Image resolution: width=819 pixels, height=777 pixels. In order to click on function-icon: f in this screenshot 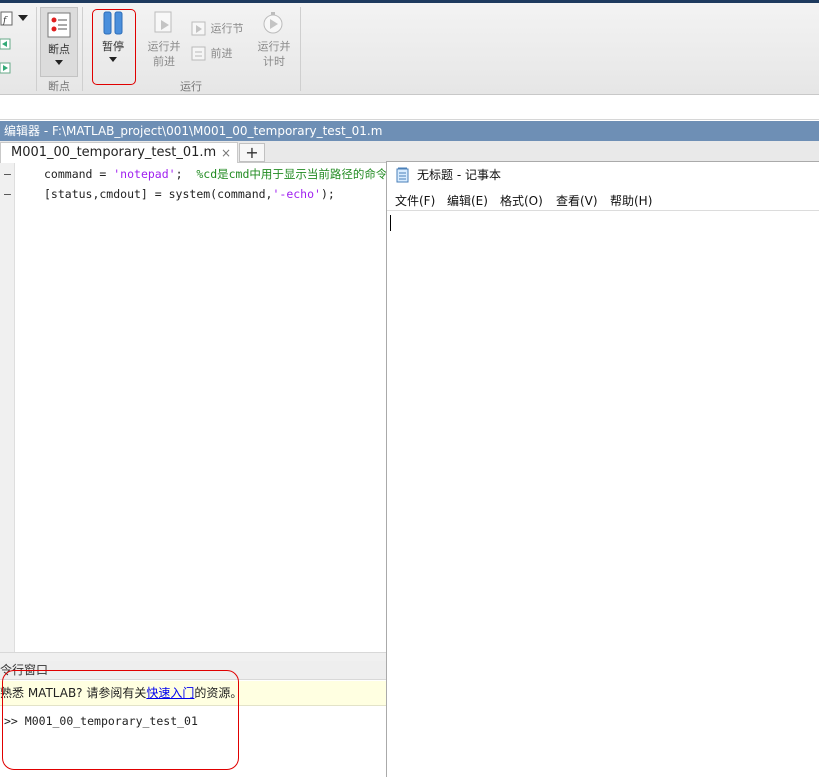, I will do `click(6, 18)`.